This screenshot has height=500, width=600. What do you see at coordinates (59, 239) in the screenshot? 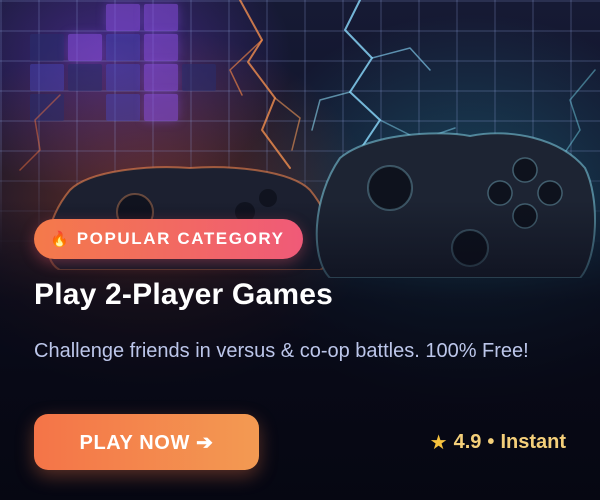
I see `fire-icon: 🔥` at bounding box center [59, 239].